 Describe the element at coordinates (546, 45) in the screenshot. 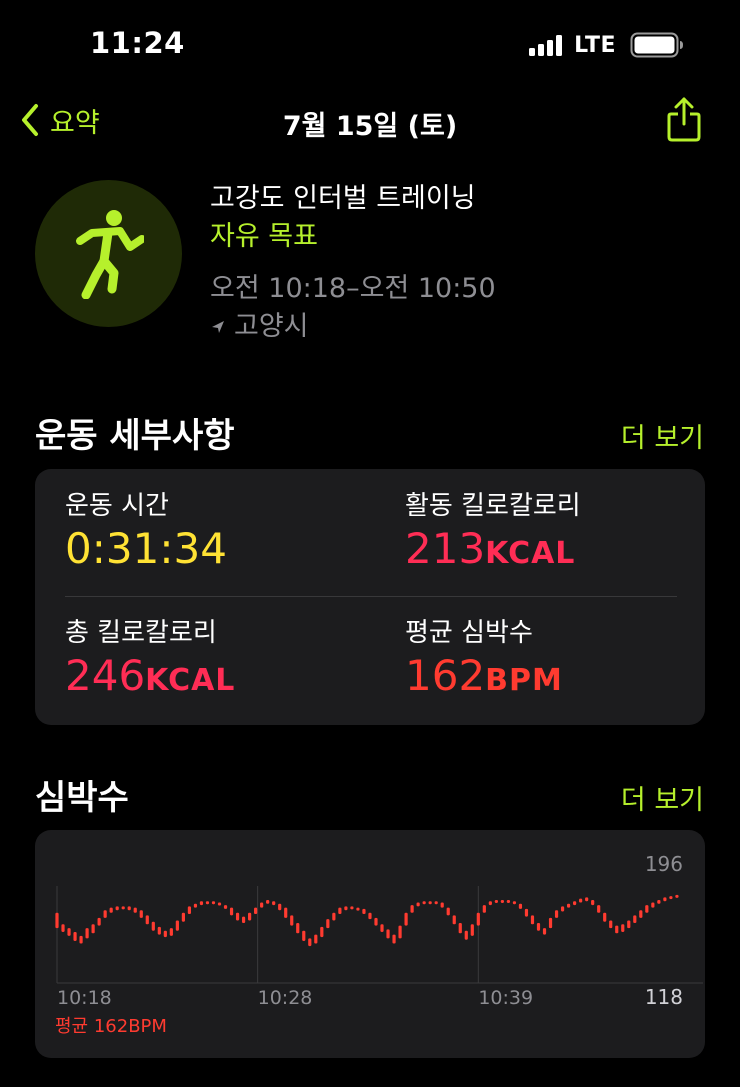

I see `cellular-signal-icon` at that location.